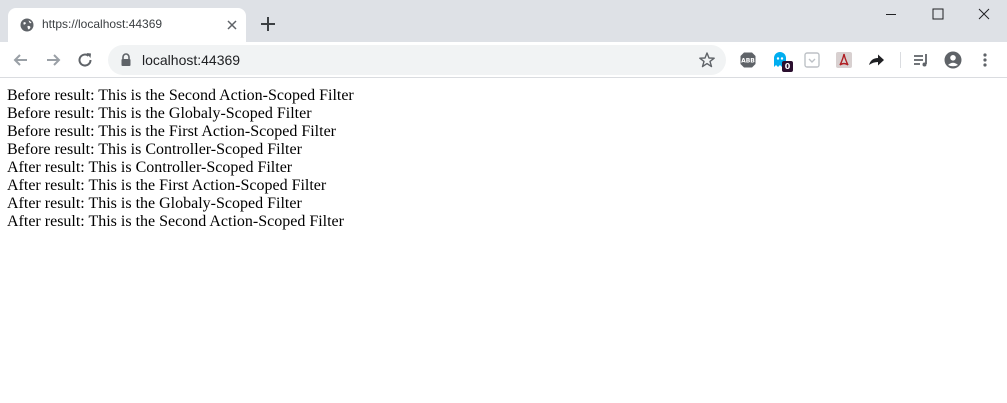  Describe the element at coordinates (126, 60) in the screenshot. I see `lock-icon` at that location.